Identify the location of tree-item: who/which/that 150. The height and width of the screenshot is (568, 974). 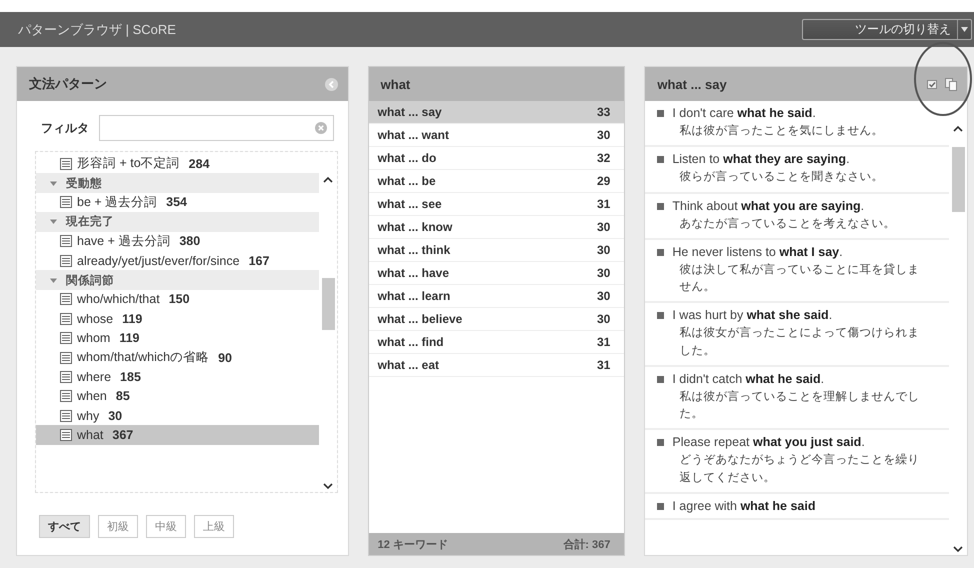
(177, 300).